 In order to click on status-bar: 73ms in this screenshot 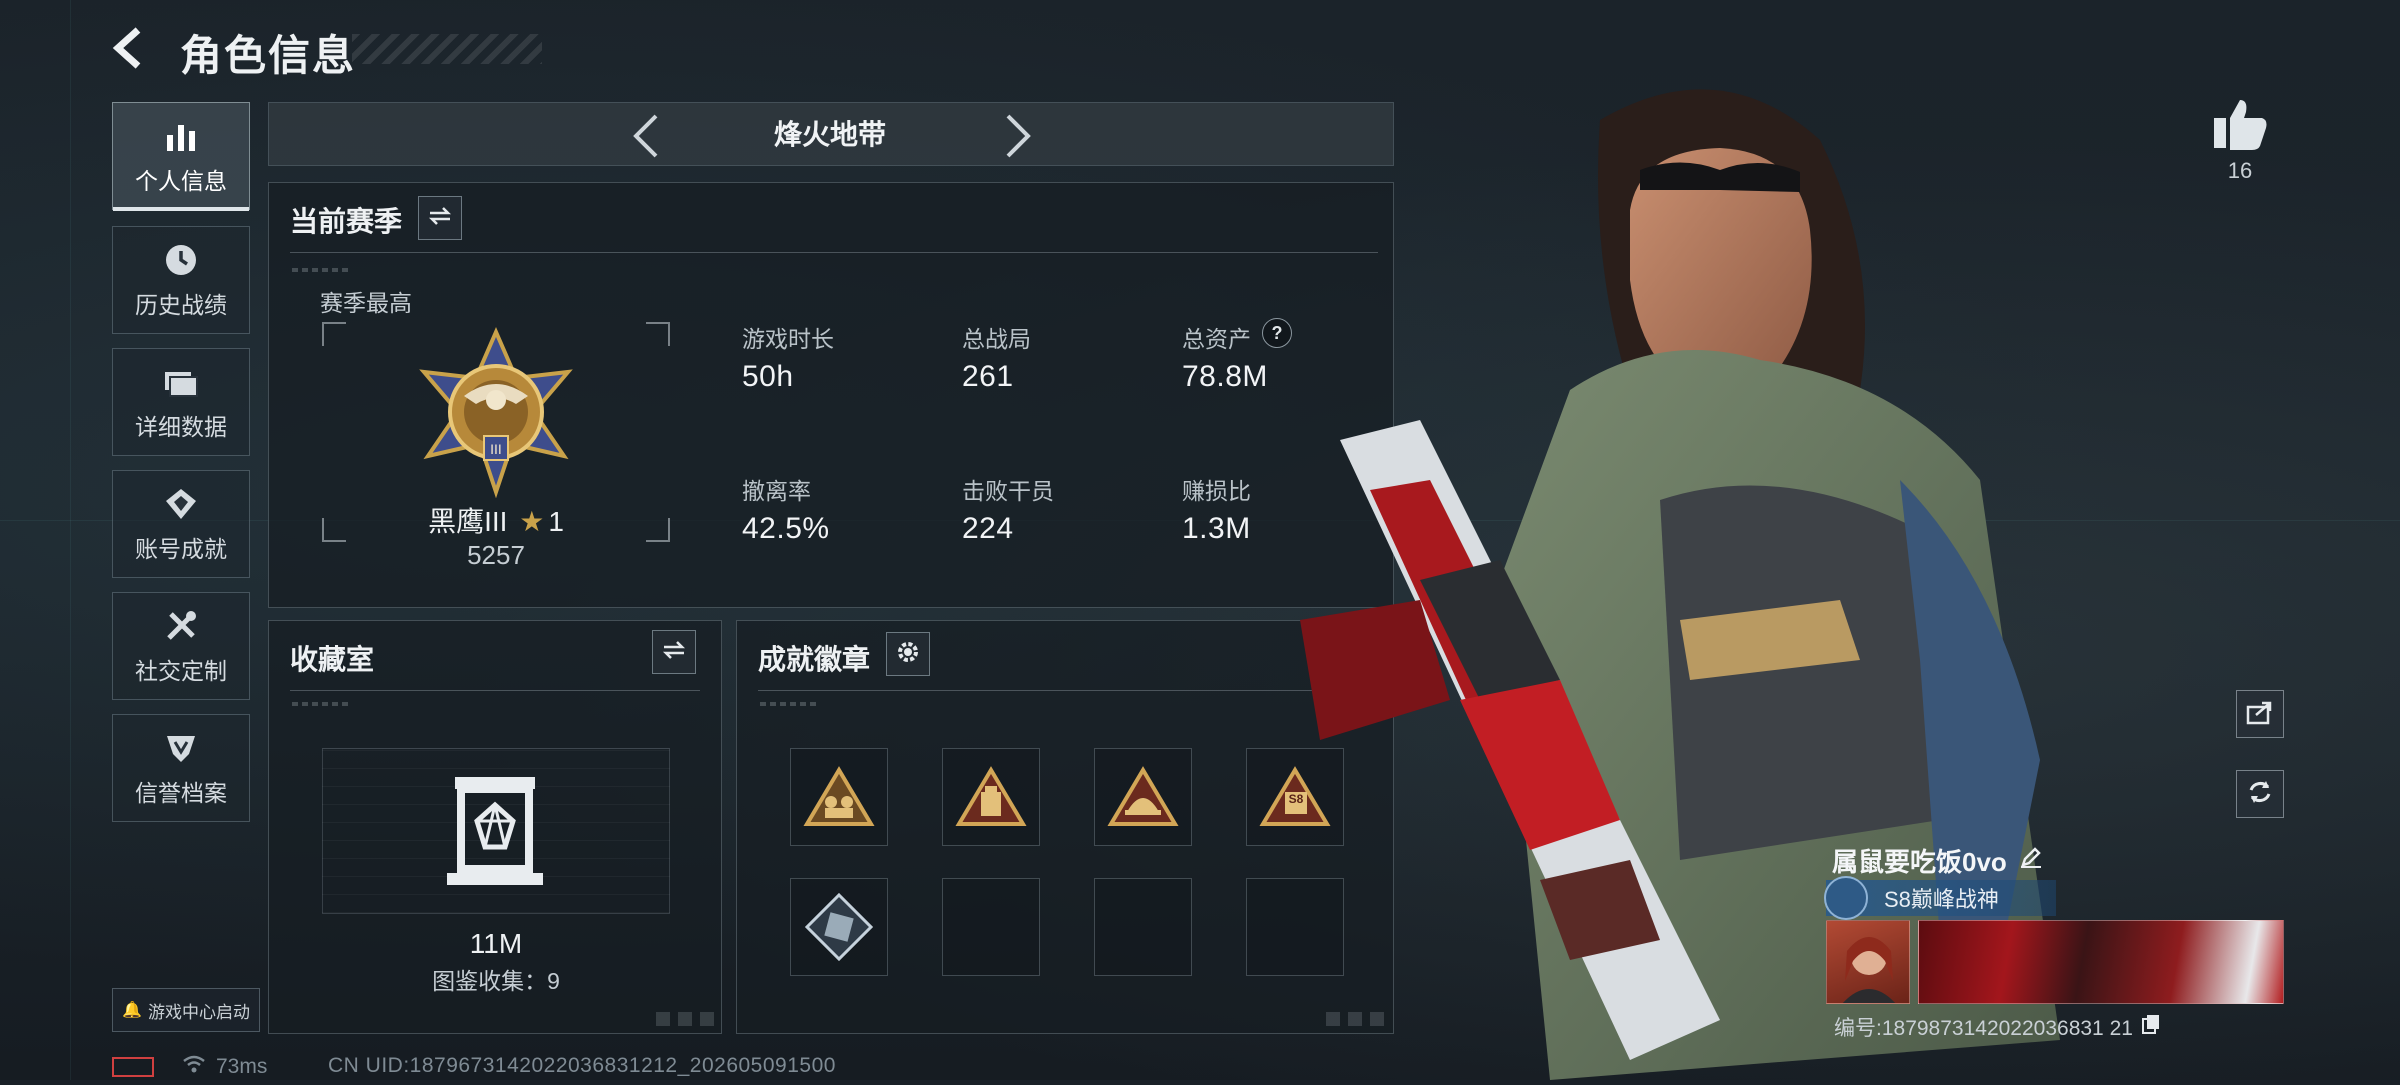, I will do `click(189, 1067)`.